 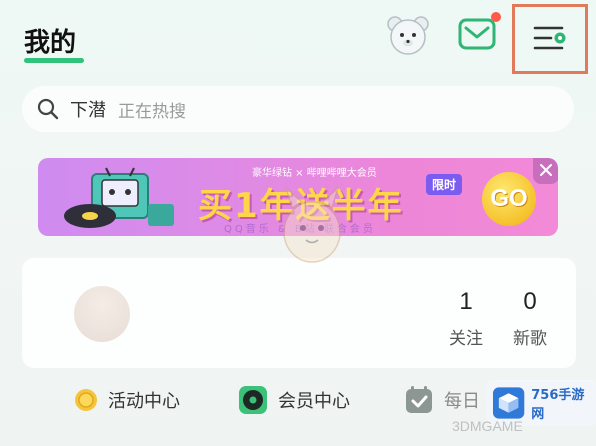 What do you see at coordinates (50, 40) in the screenshot?
I see `page-title: 我的` at bounding box center [50, 40].